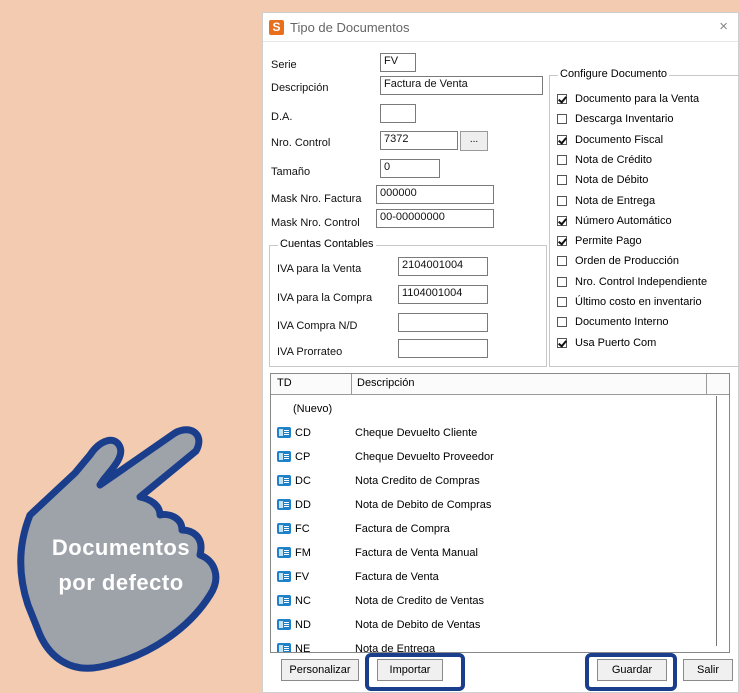 Image resolution: width=739 pixels, height=693 pixels. I want to click on config-option: Documento Fiscal, so click(610, 140).